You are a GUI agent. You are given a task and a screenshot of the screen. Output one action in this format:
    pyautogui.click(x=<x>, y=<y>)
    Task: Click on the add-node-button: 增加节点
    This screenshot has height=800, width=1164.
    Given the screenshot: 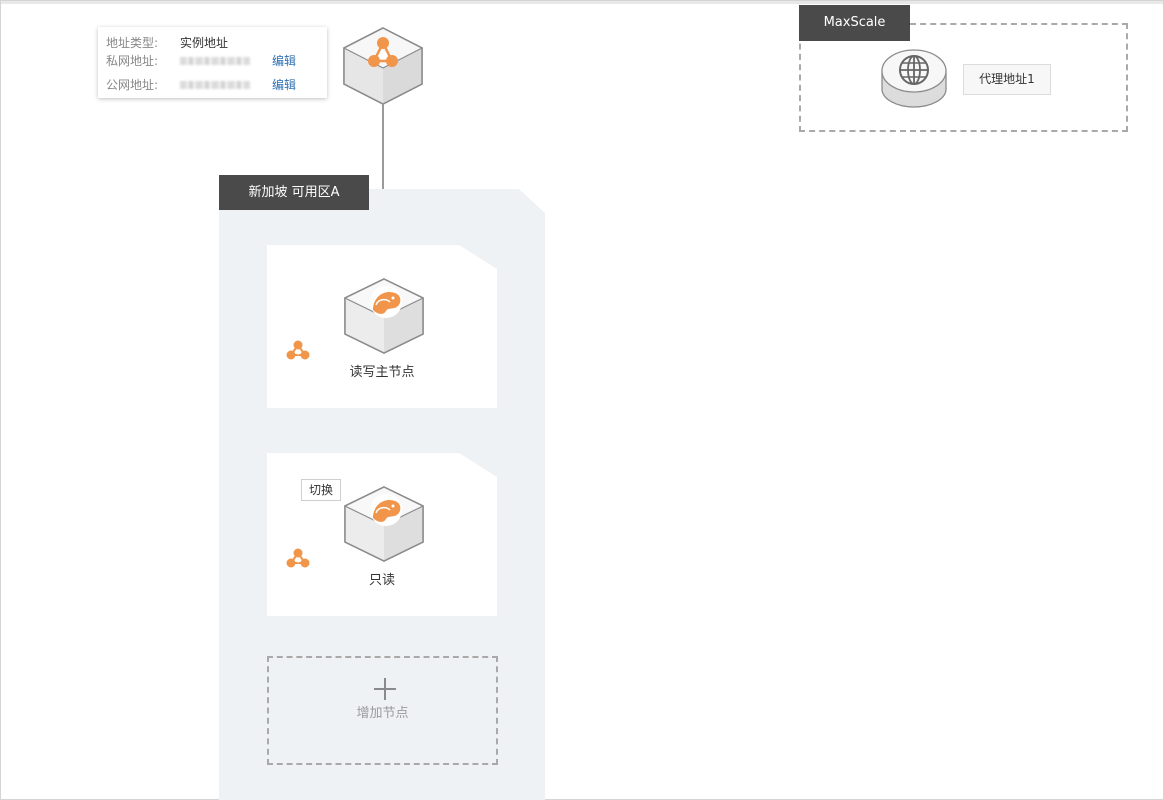 What is the action you would take?
    pyautogui.click(x=382, y=710)
    